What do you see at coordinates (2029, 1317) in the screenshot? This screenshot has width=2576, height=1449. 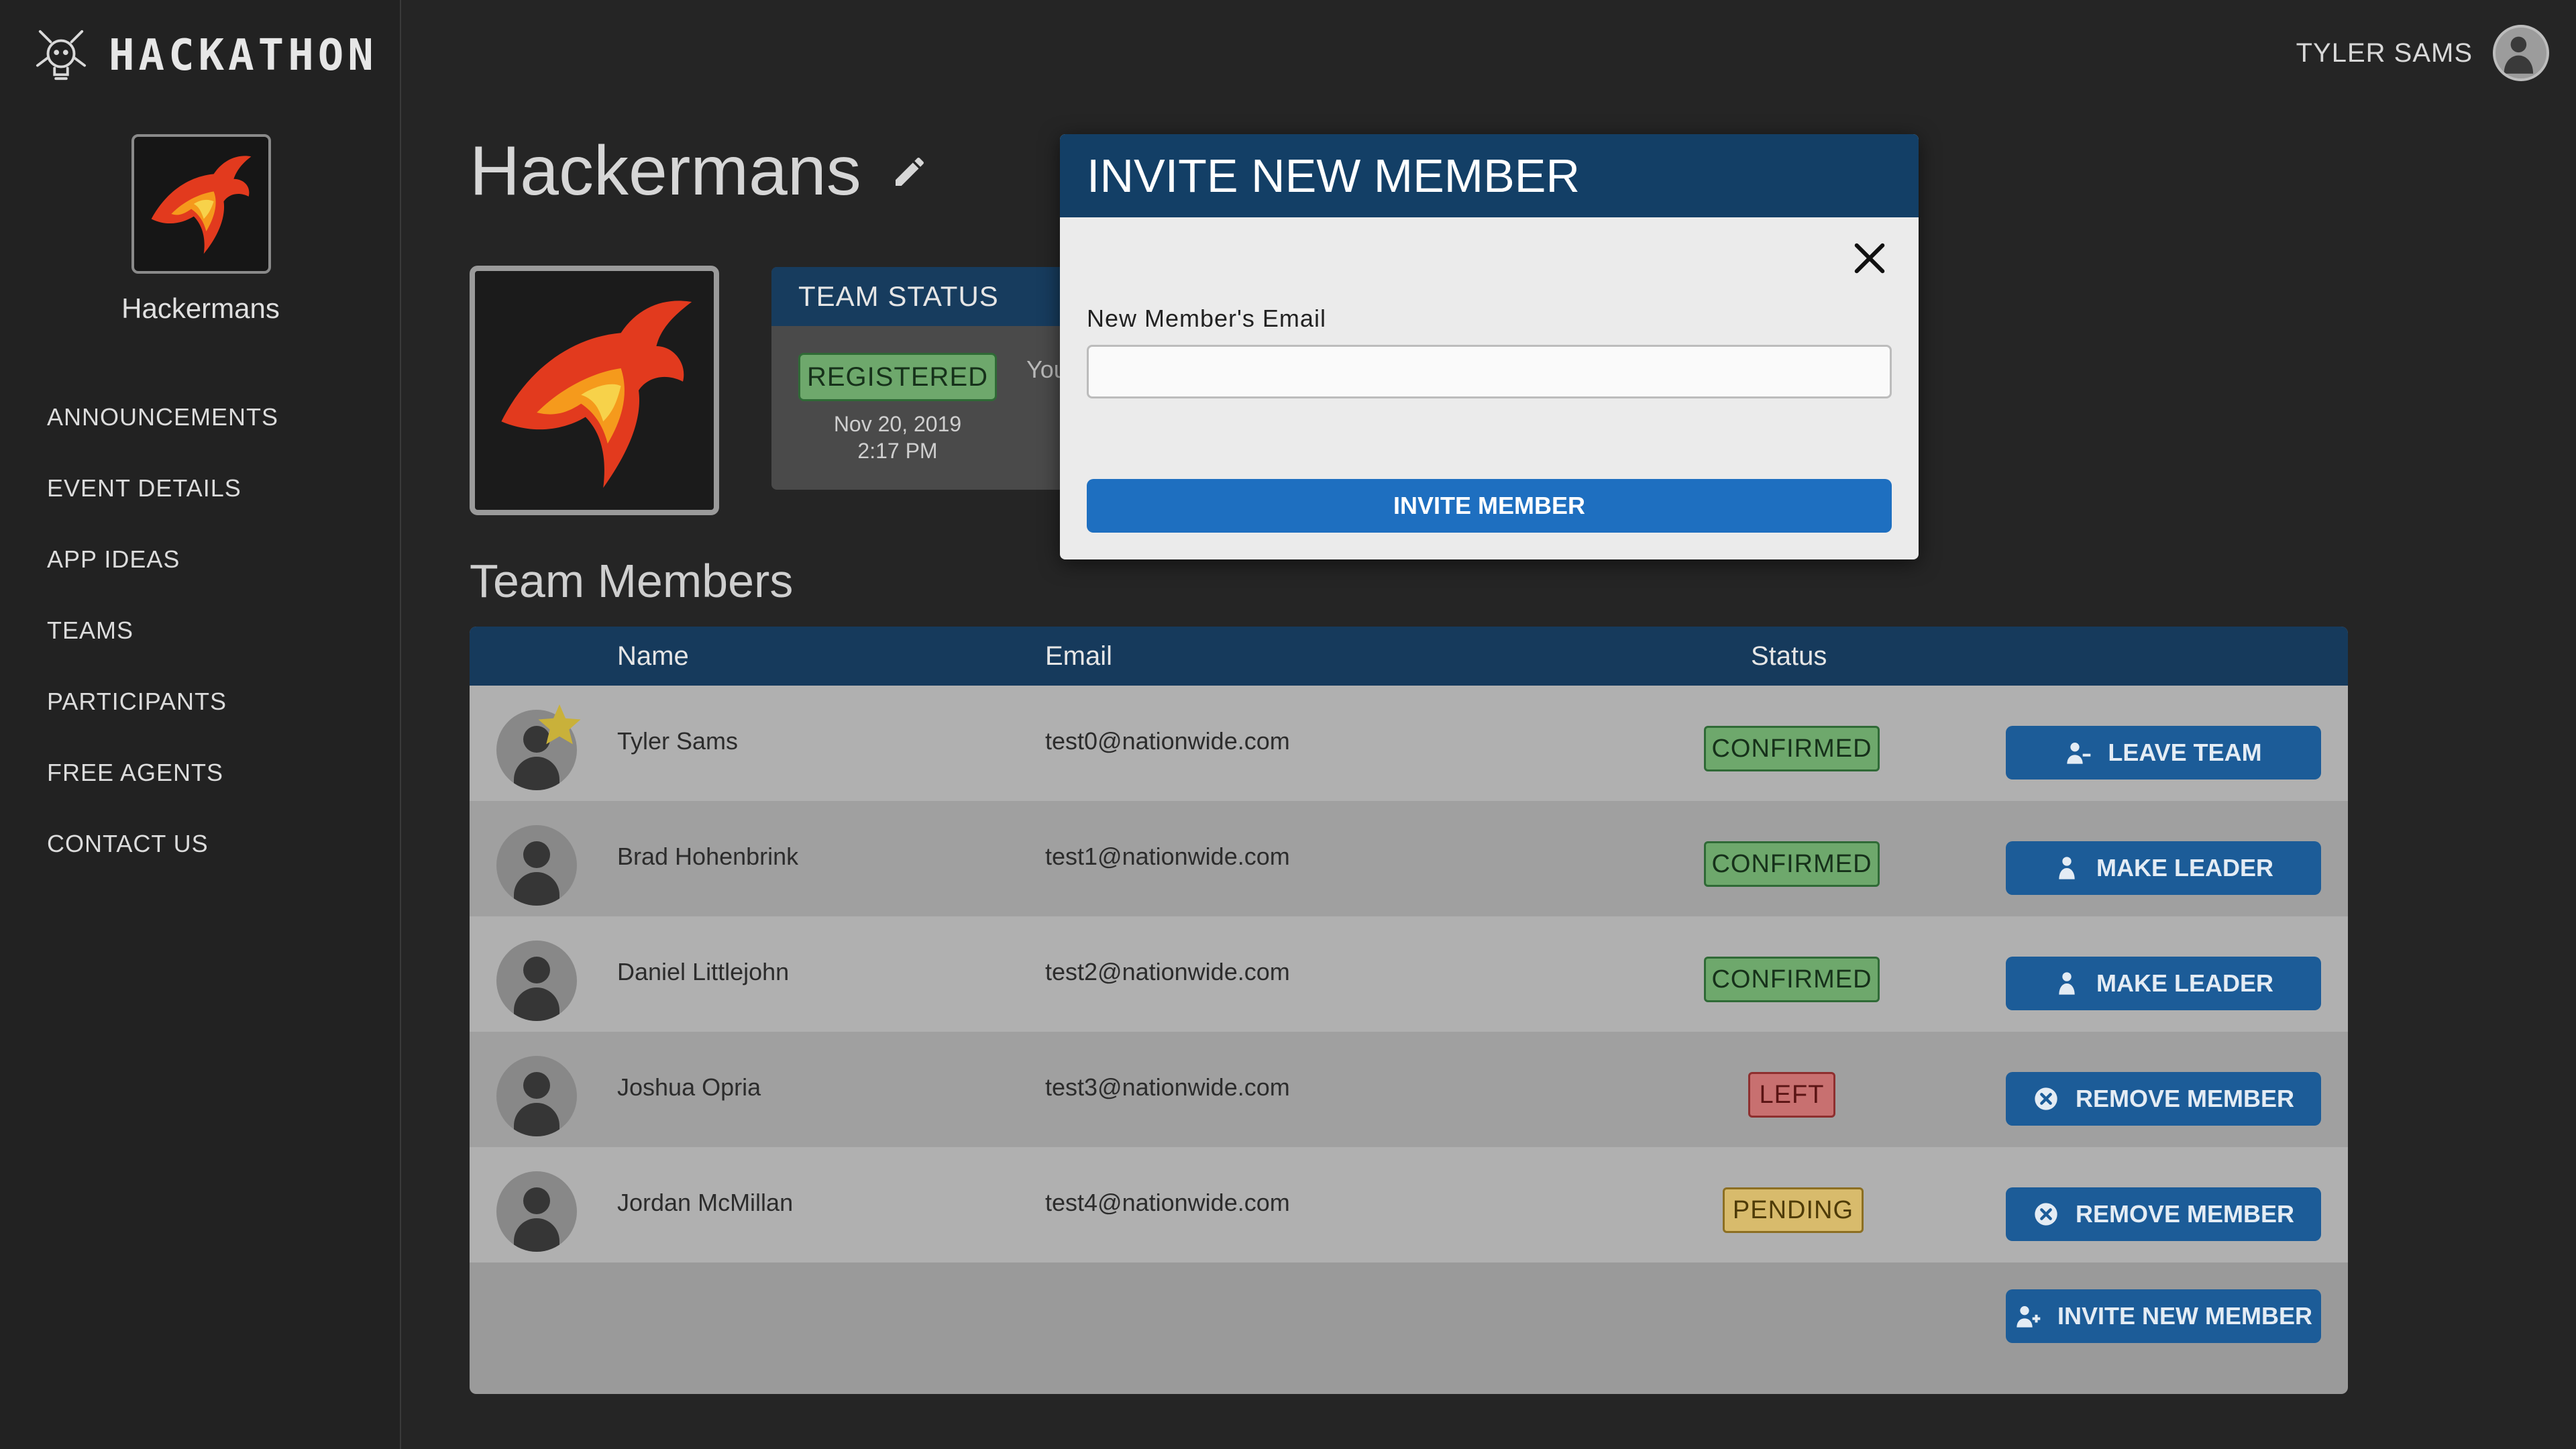 I see `user-plus-icon` at bounding box center [2029, 1317].